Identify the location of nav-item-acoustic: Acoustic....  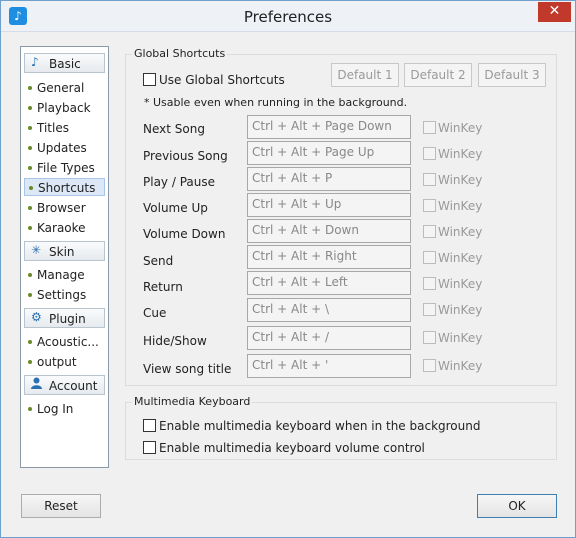
(64, 342).